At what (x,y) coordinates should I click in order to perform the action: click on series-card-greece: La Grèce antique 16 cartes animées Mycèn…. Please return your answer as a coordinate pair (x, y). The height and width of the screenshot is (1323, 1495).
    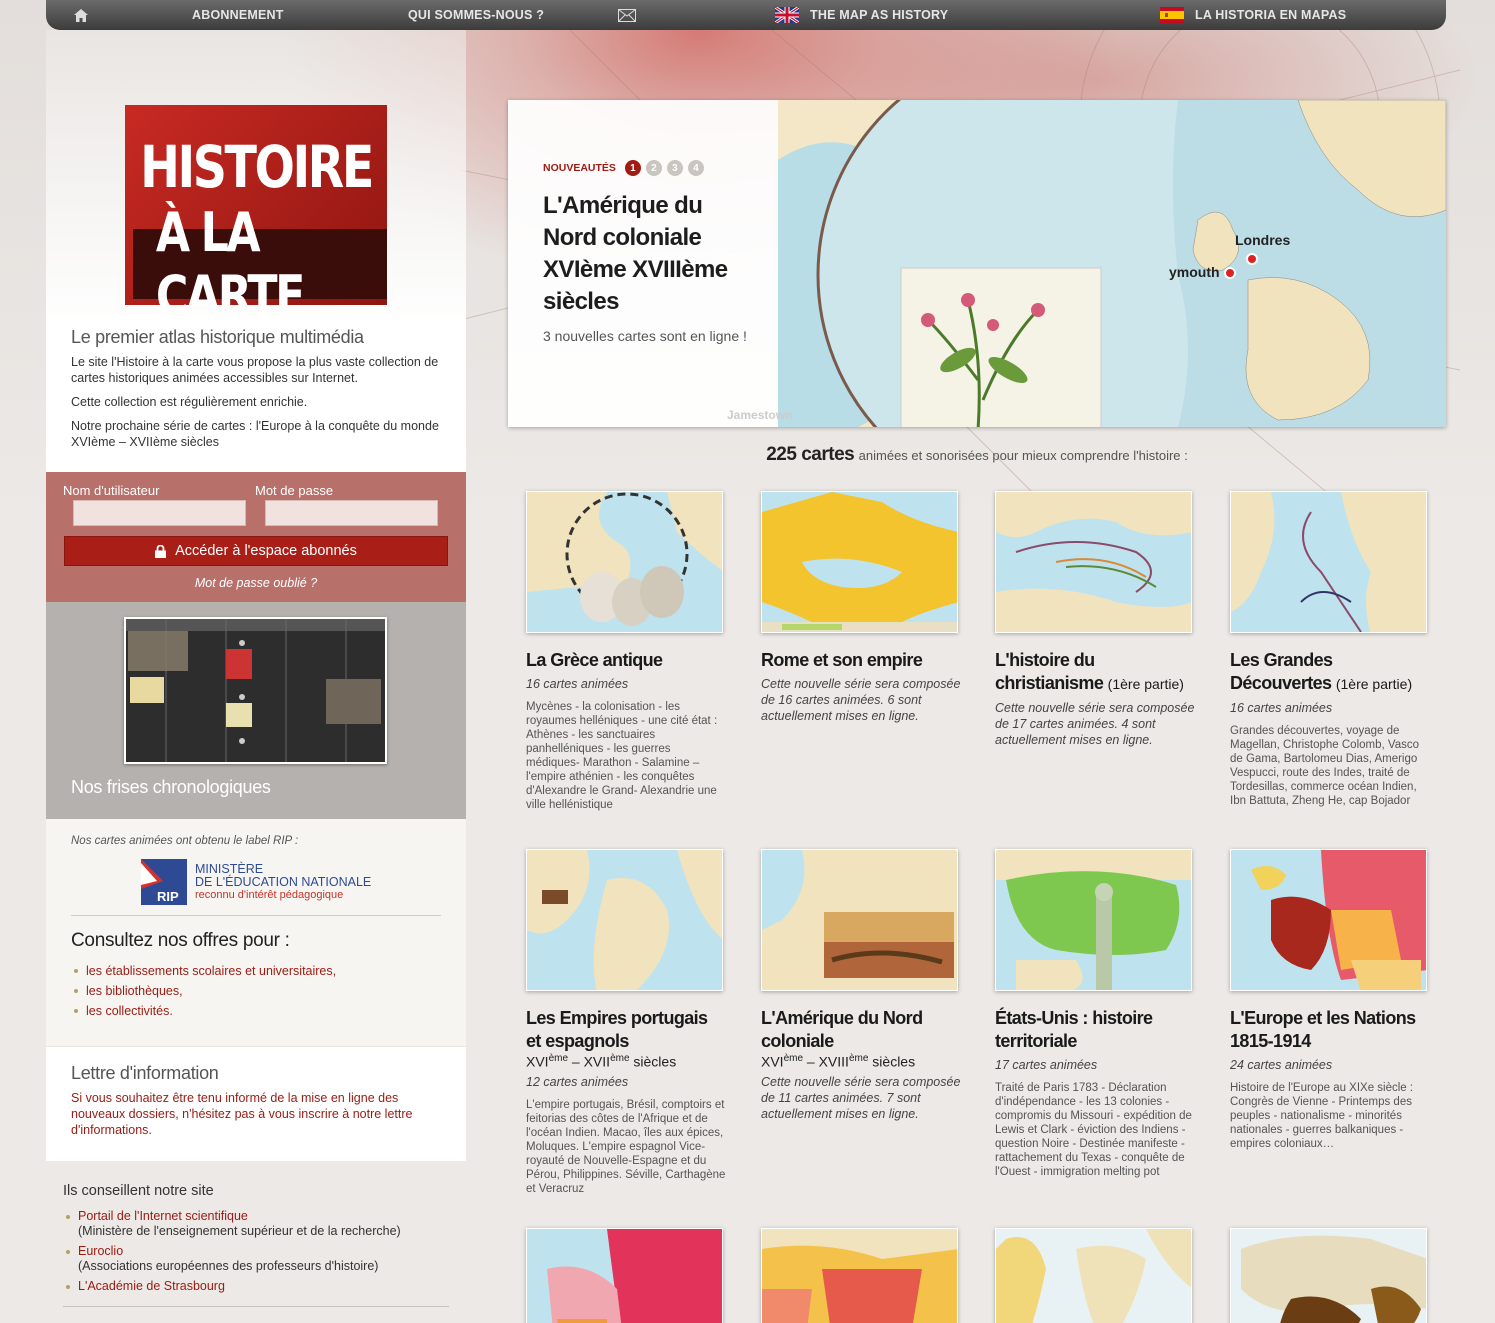
    Looking at the image, I should click on (626, 651).